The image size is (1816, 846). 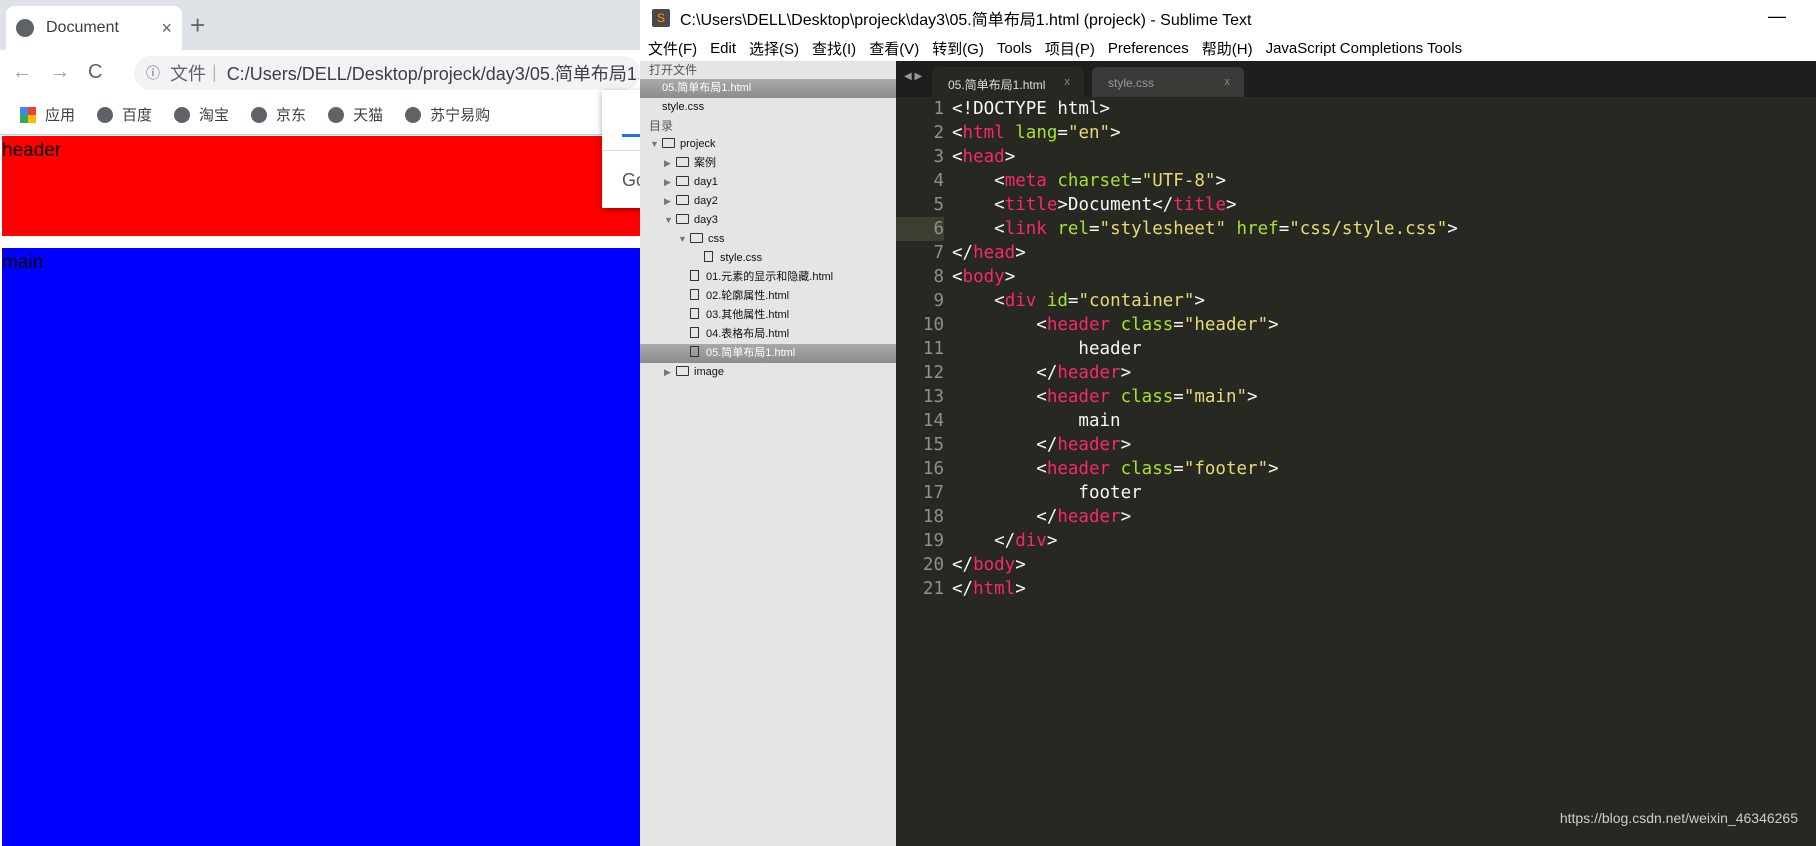 I want to click on menu-item: 选择(S), so click(x=774, y=48).